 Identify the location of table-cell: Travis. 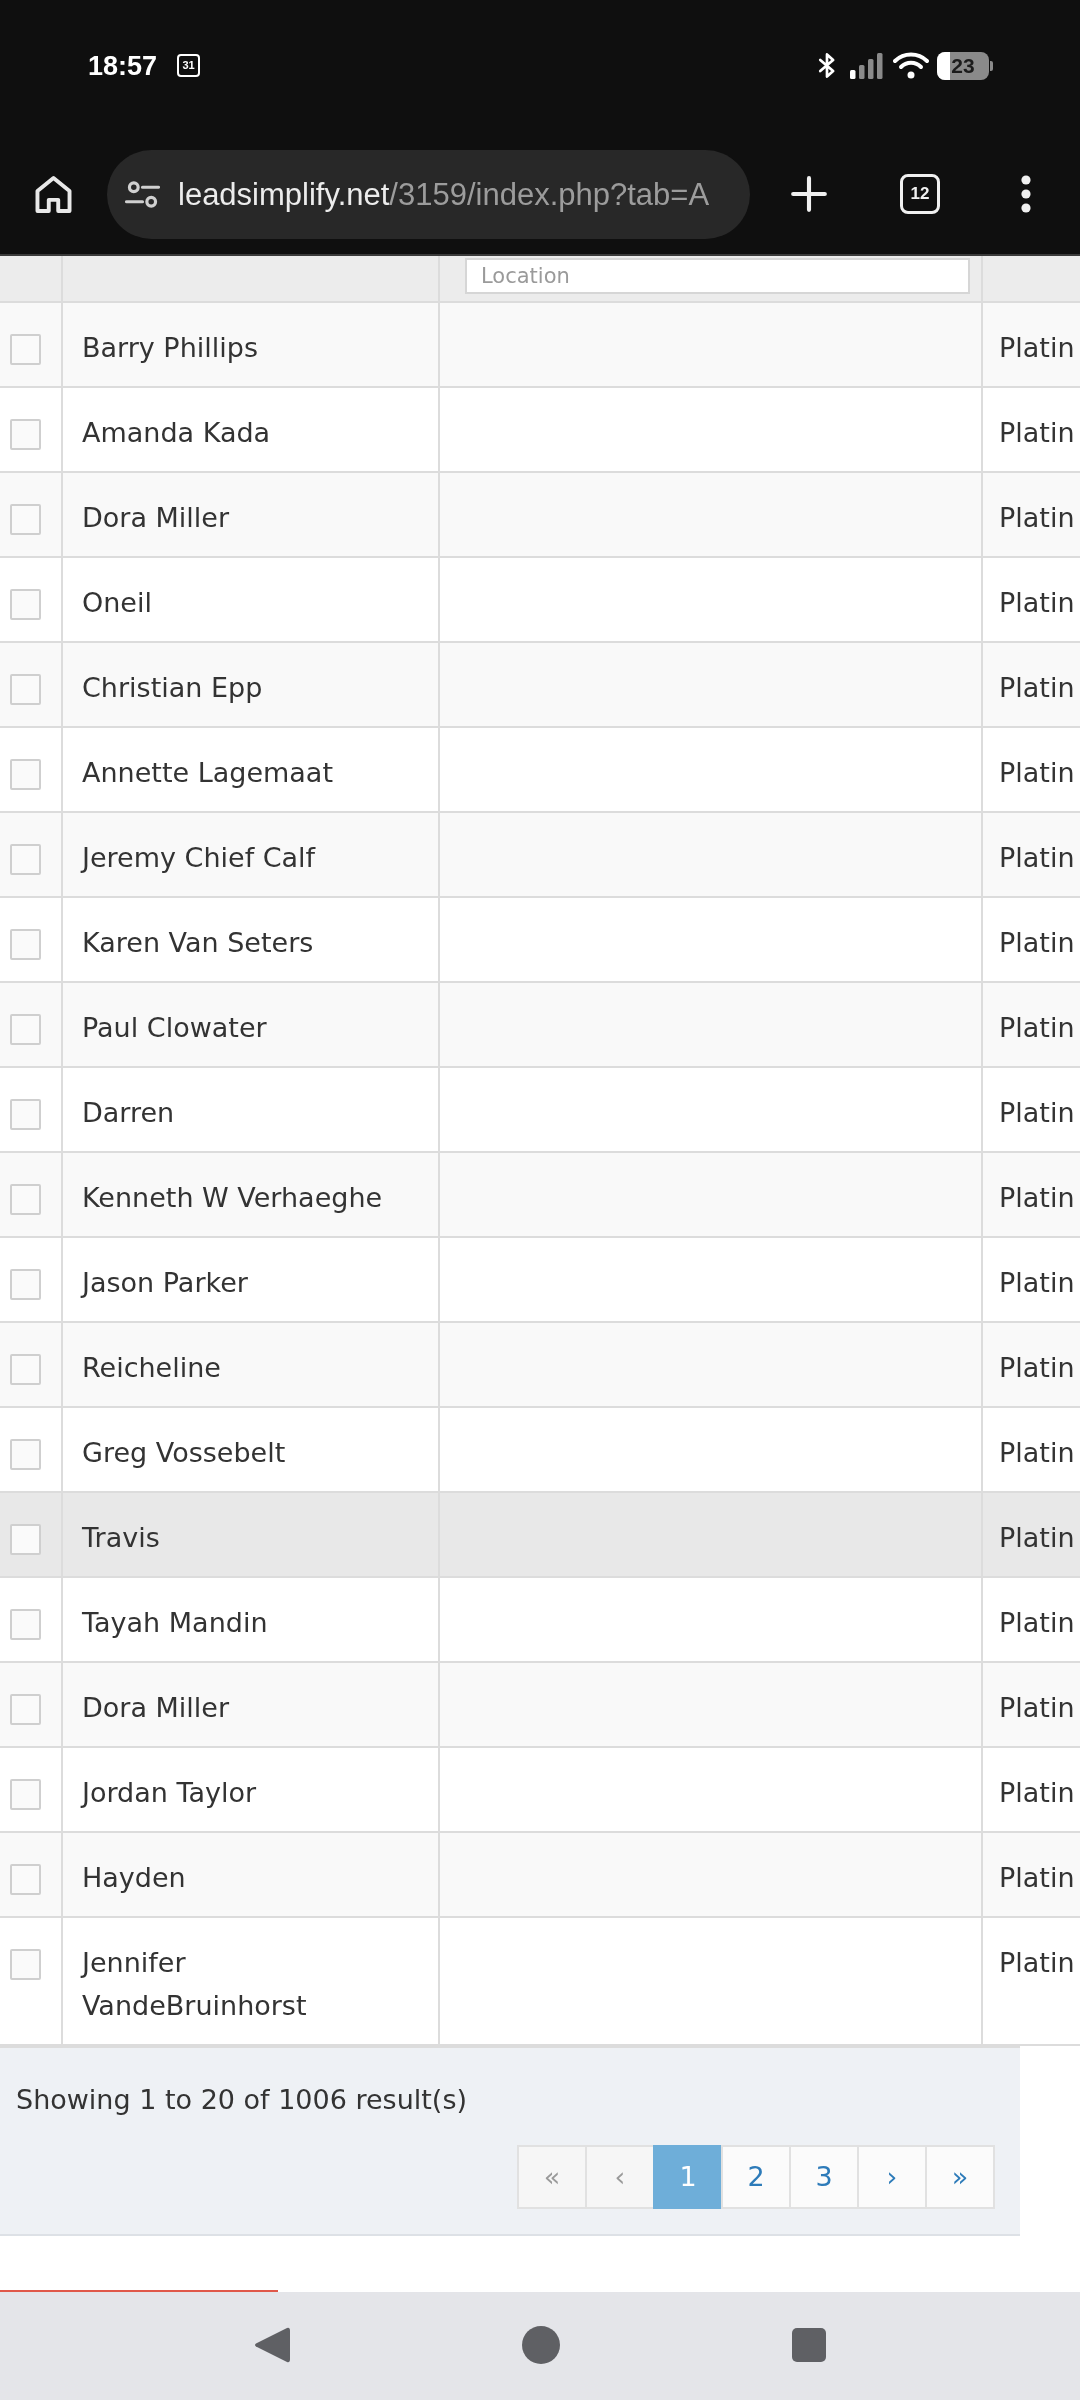
(121, 1537).